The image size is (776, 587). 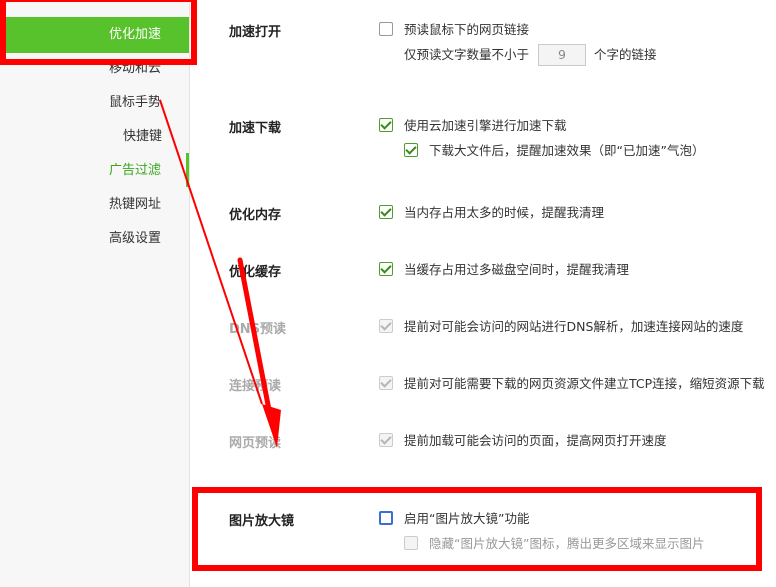 I want to click on sidebar-item-label: 优化加速, so click(x=135, y=34).